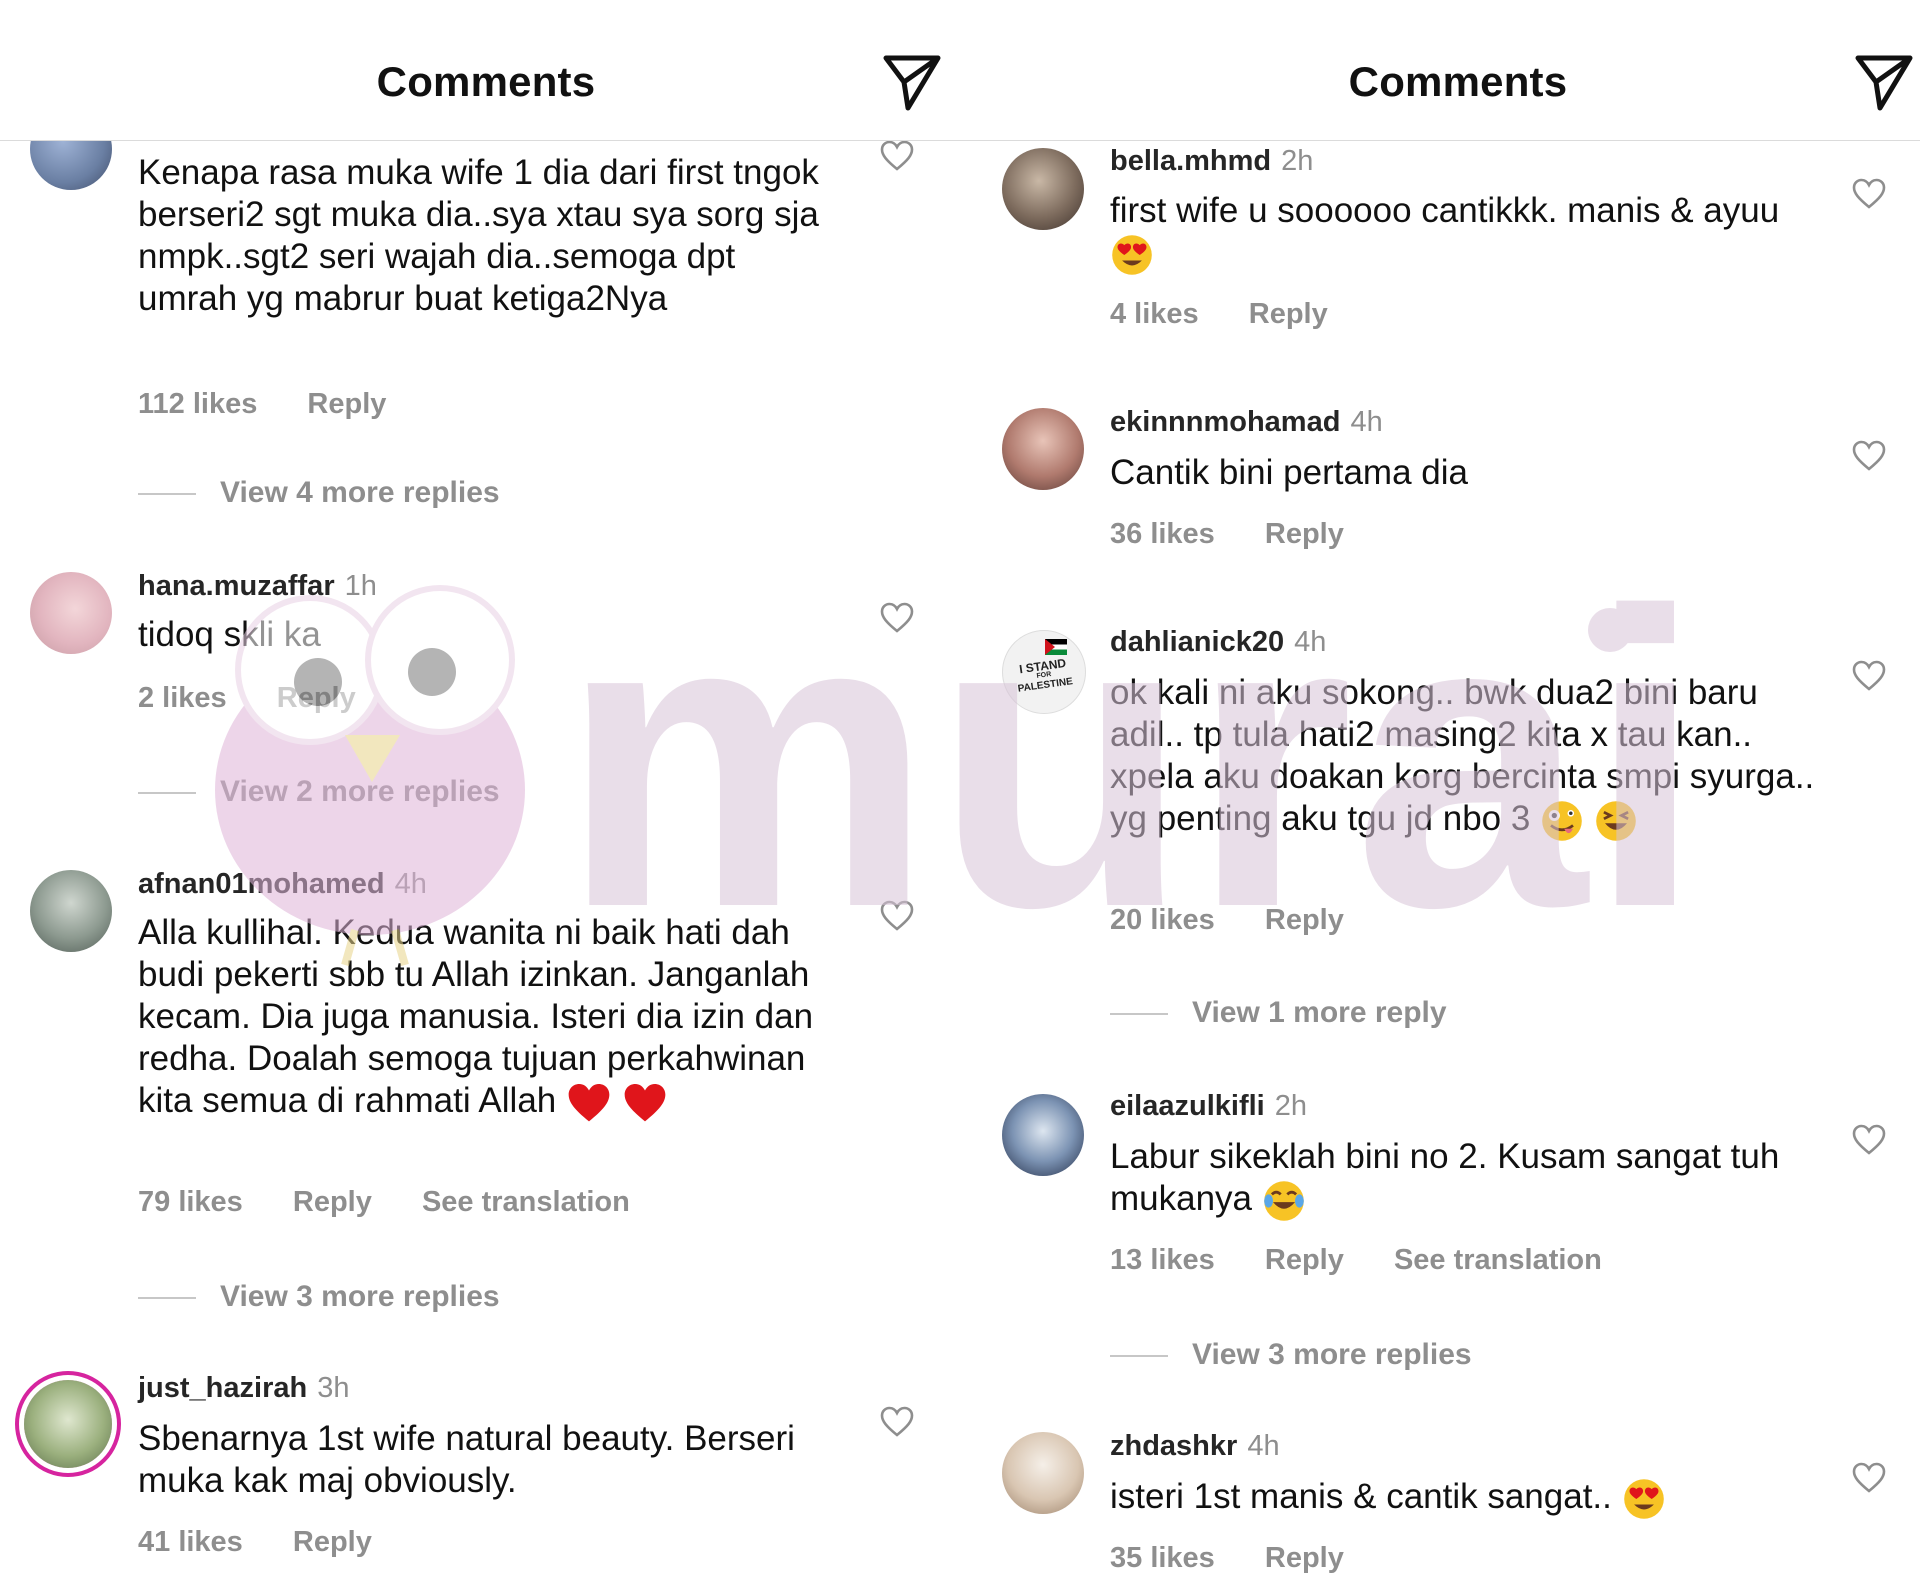 The image size is (1920, 1584). I want to click on zany-face-emoji-icon, so click(1562, 820).